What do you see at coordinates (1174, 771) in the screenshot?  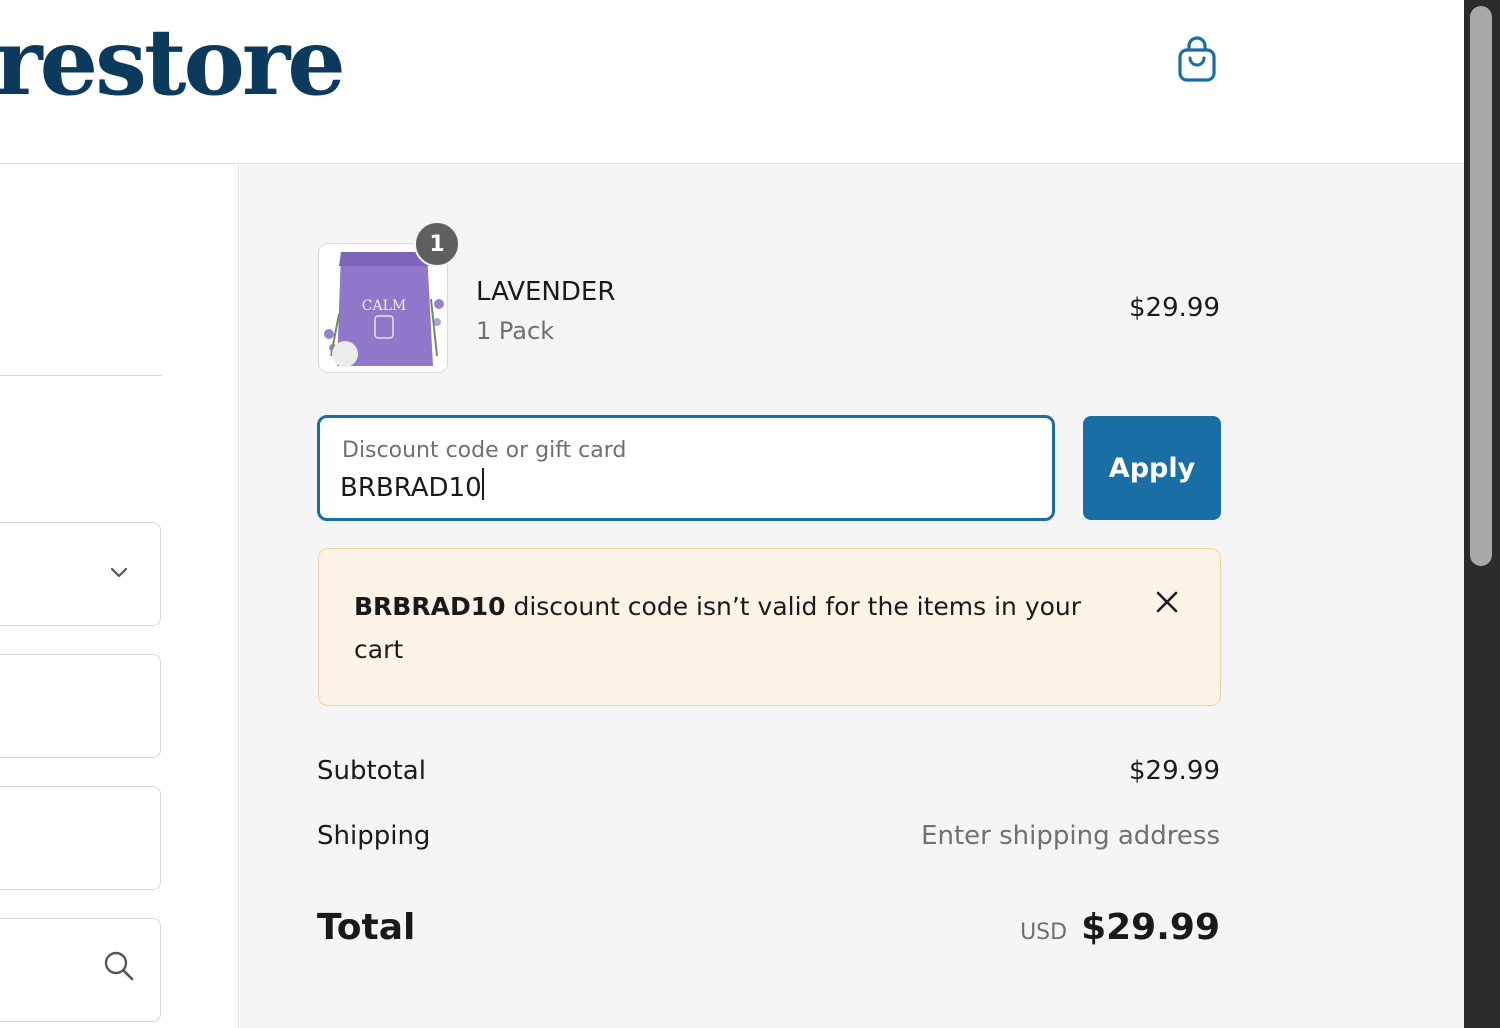 I see `subtotal-value: $29.99` at bounding box center [1174, 771].